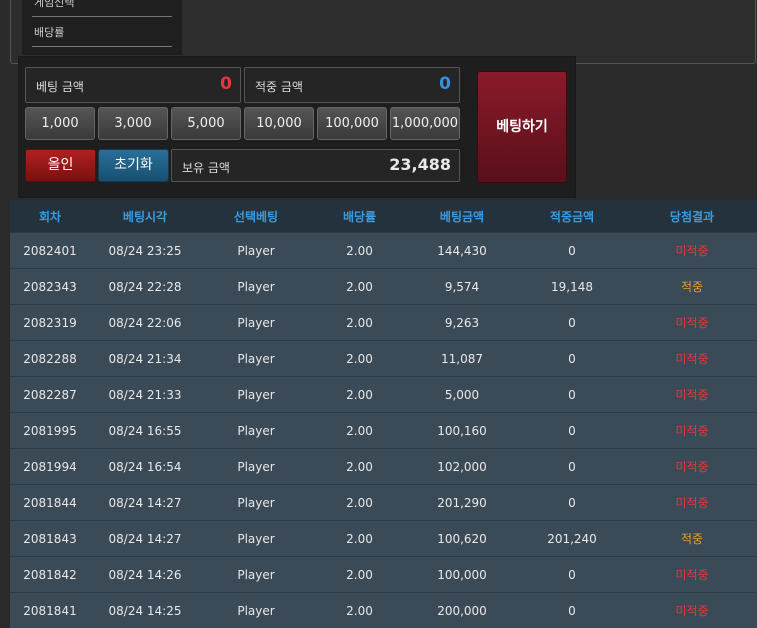 This screenshot has width=757, height=628. Describe the element at coordinates (50, 359) in the screenshot. I see `round-cell: 2082288` at that location.